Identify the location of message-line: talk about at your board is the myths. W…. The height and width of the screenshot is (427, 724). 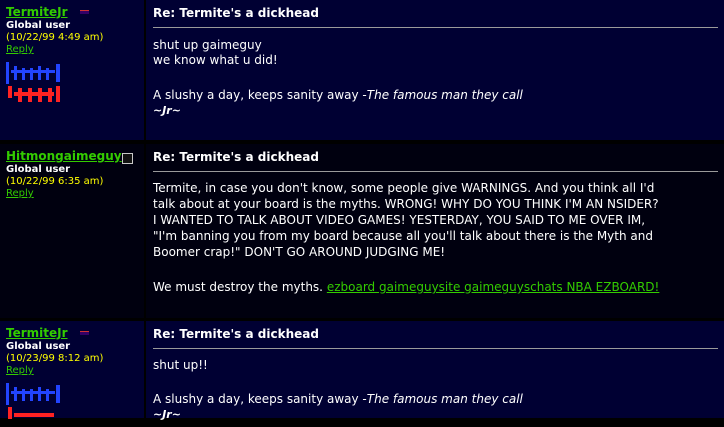
(406, 204).